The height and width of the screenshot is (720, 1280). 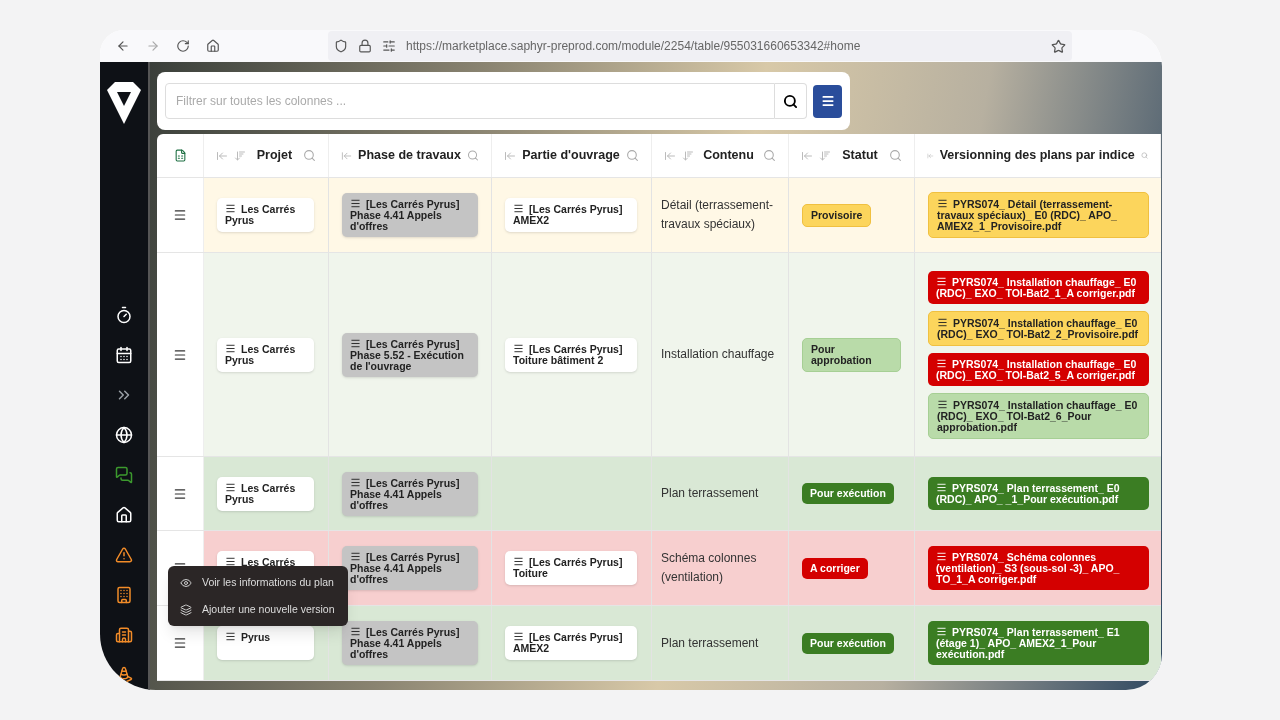 What do you see at coordinates (718, 215) in the screenshot?
I see `content-text: Détail (terrassement-travaux spéciaux)` at bounding box center [718, 215].